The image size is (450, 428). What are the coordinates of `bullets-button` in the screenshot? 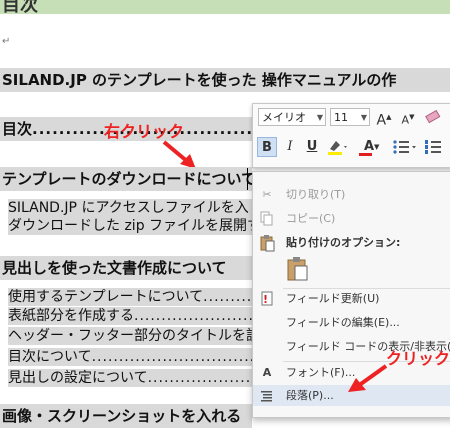 It's located at (405, 147).